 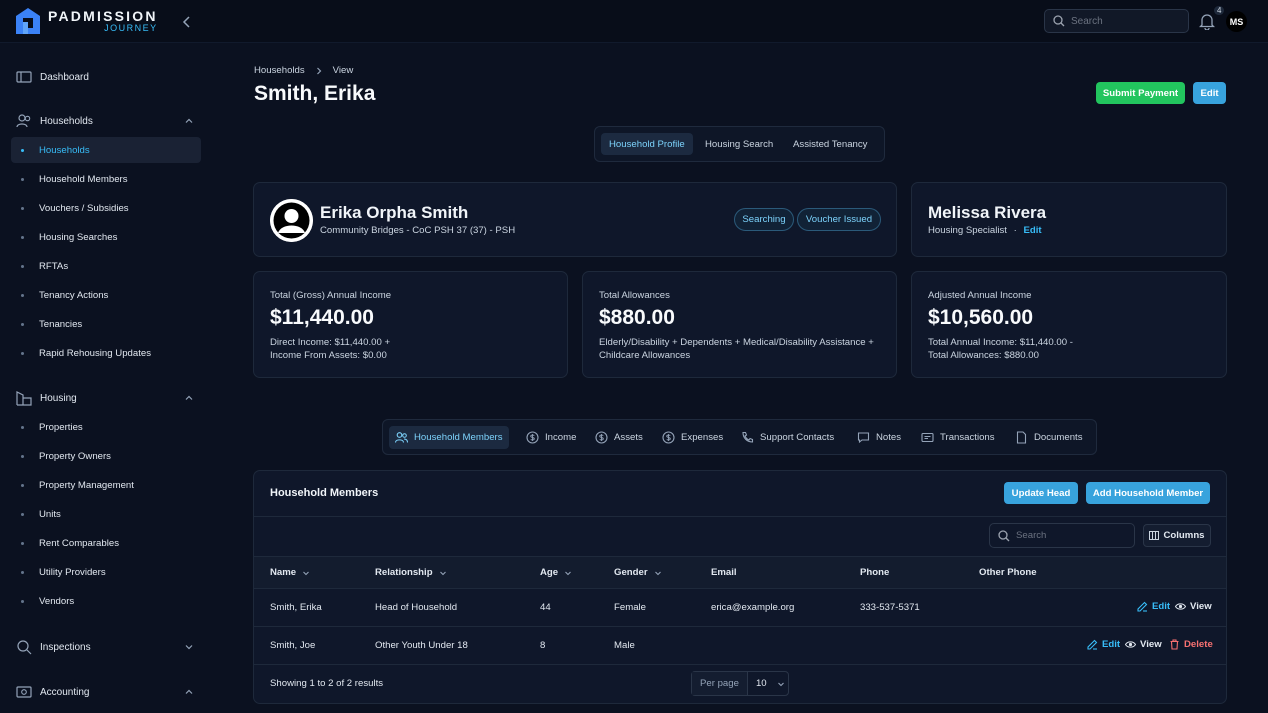 What do you see at coordinates (106, 485) in the screenshot?
I see `sidebar-item-property-management: Property Management` at bounding box center [106, 485].